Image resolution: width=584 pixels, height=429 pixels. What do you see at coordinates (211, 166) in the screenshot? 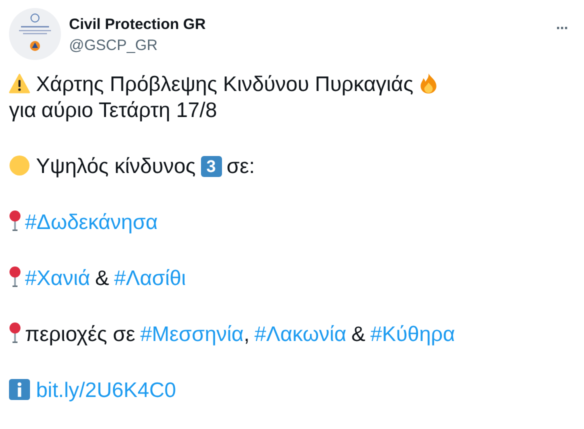
I see `number-keycap: 3` at bounding box center [211, 166].